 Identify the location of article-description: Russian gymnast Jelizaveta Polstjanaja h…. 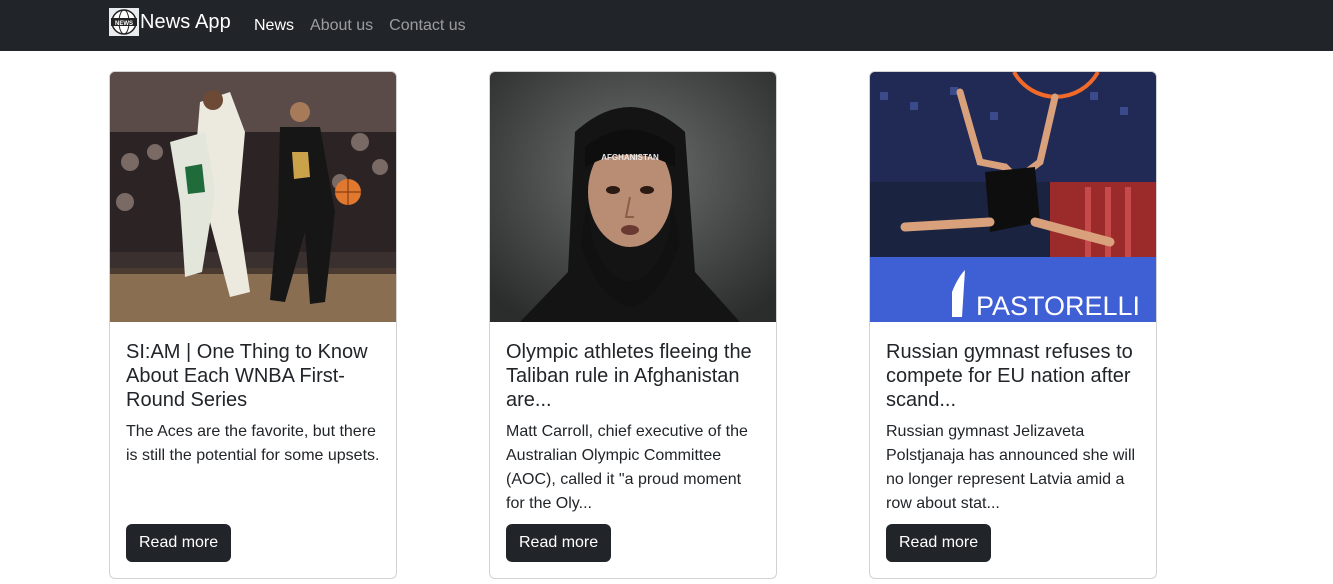
(1011, 467).